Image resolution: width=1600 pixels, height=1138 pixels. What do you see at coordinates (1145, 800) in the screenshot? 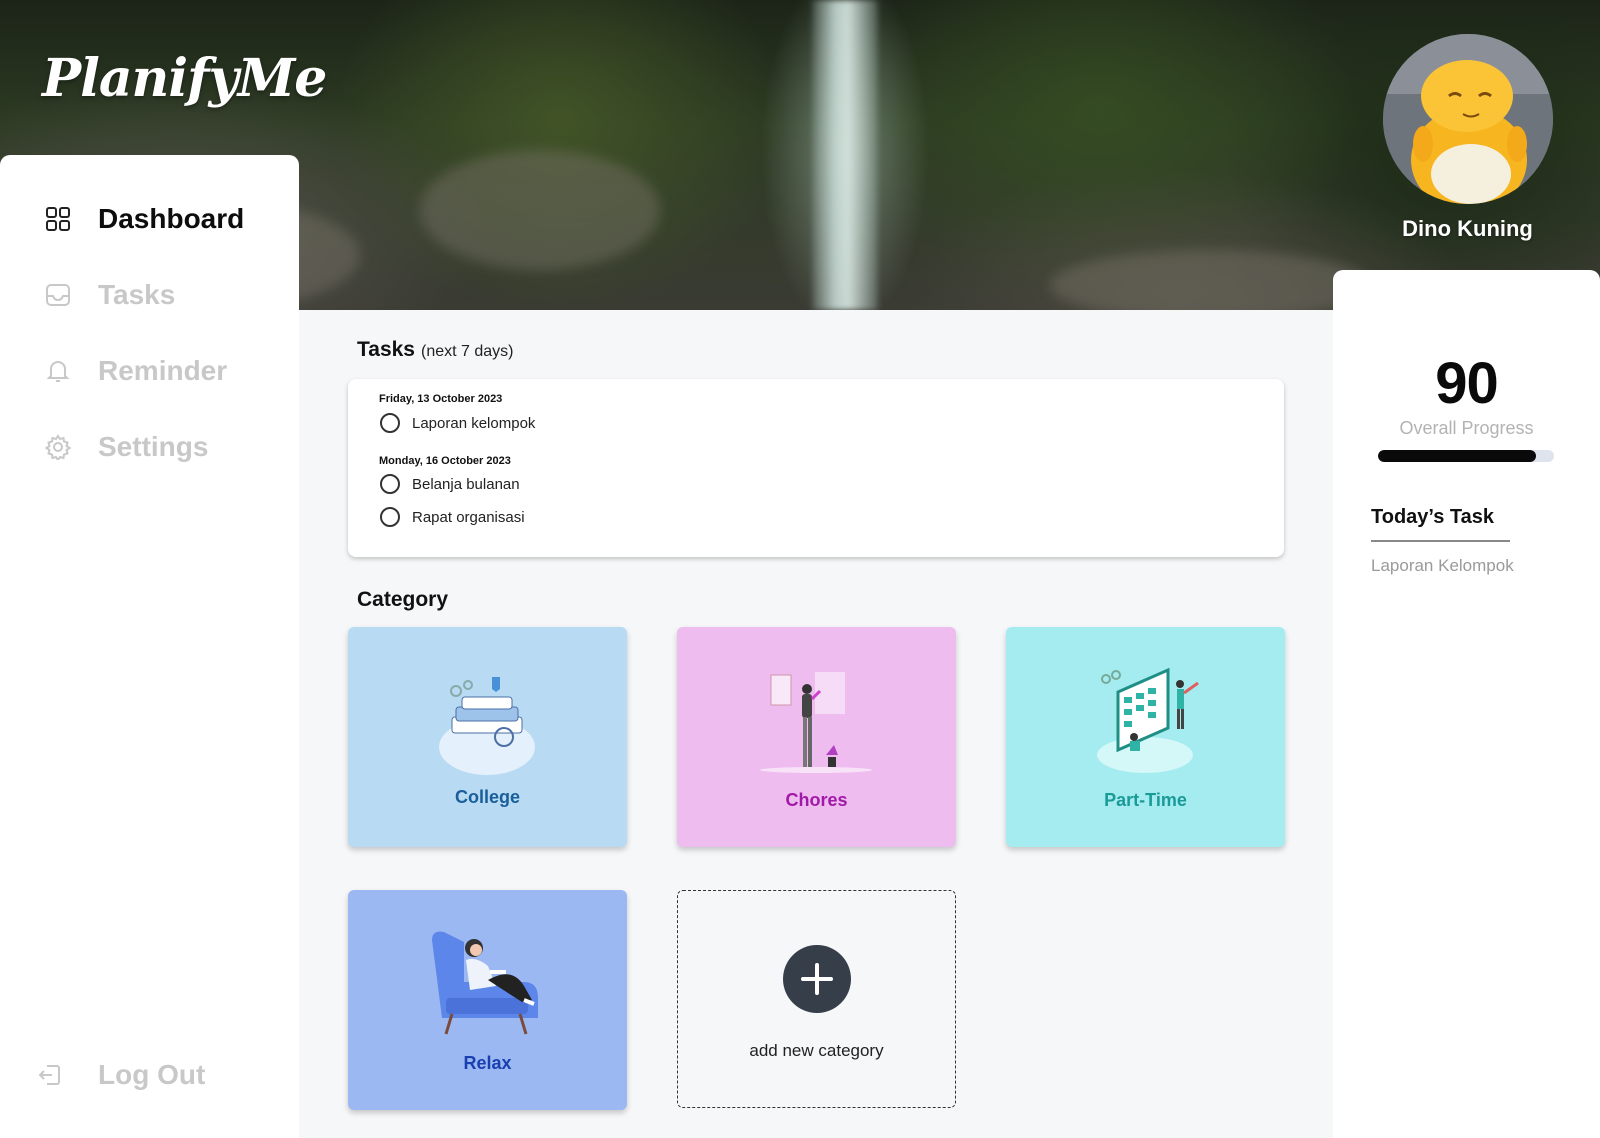
I see `category-name: Part-Time` at bounding box center [1145, 800].